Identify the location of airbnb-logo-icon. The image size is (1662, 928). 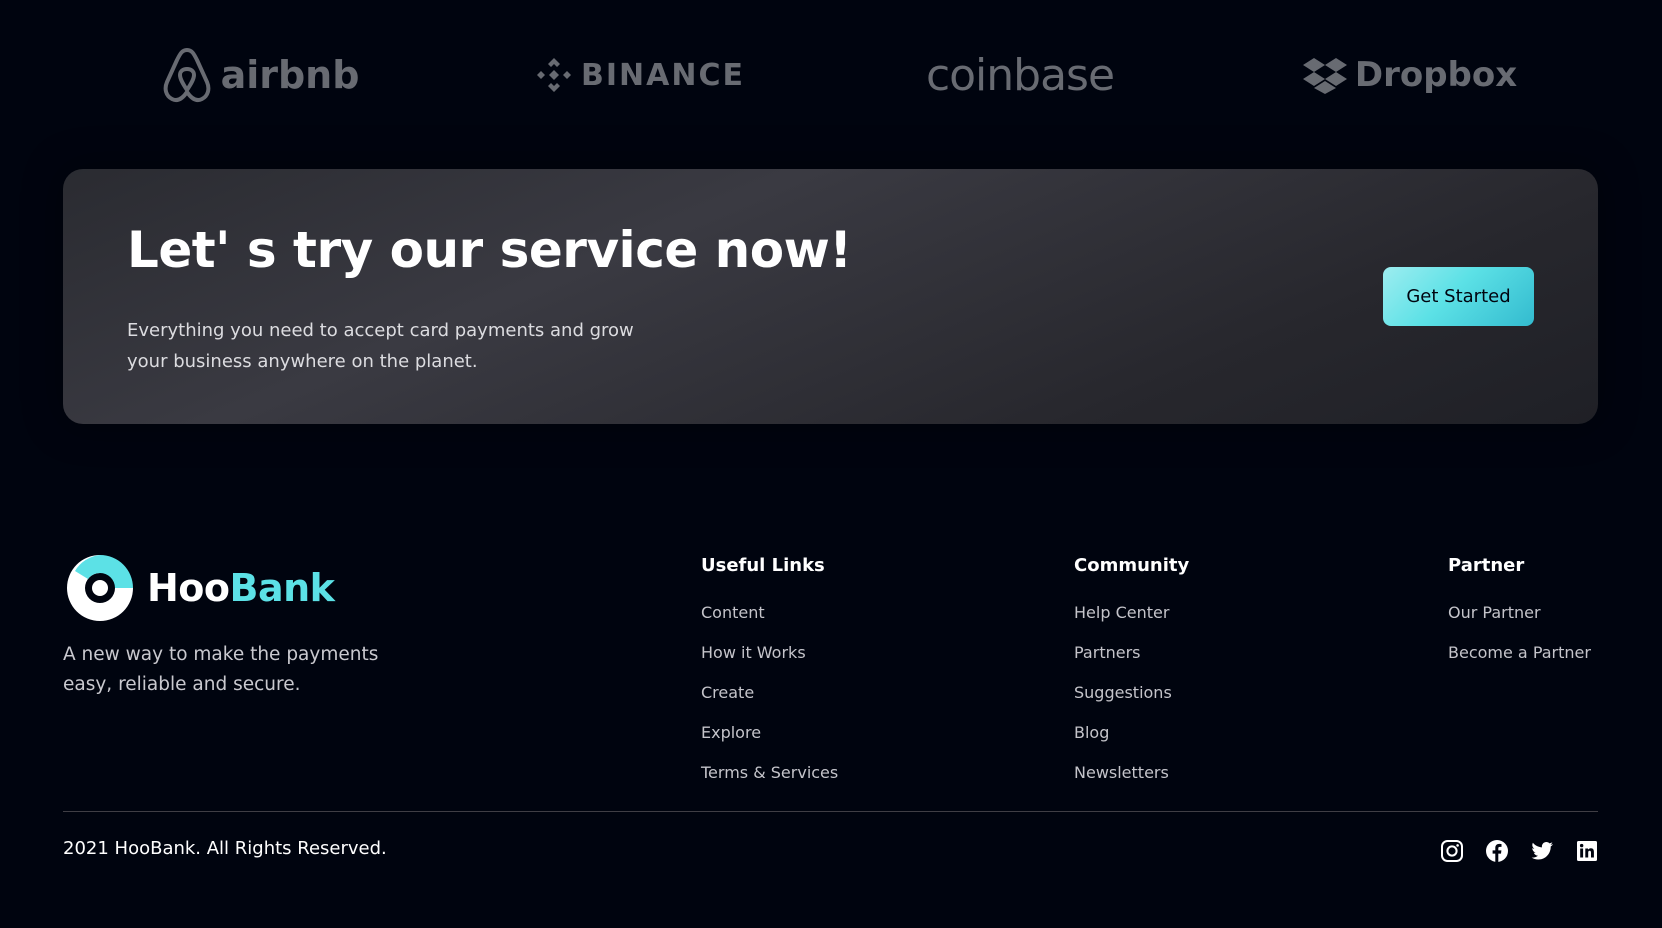
(187, 75).